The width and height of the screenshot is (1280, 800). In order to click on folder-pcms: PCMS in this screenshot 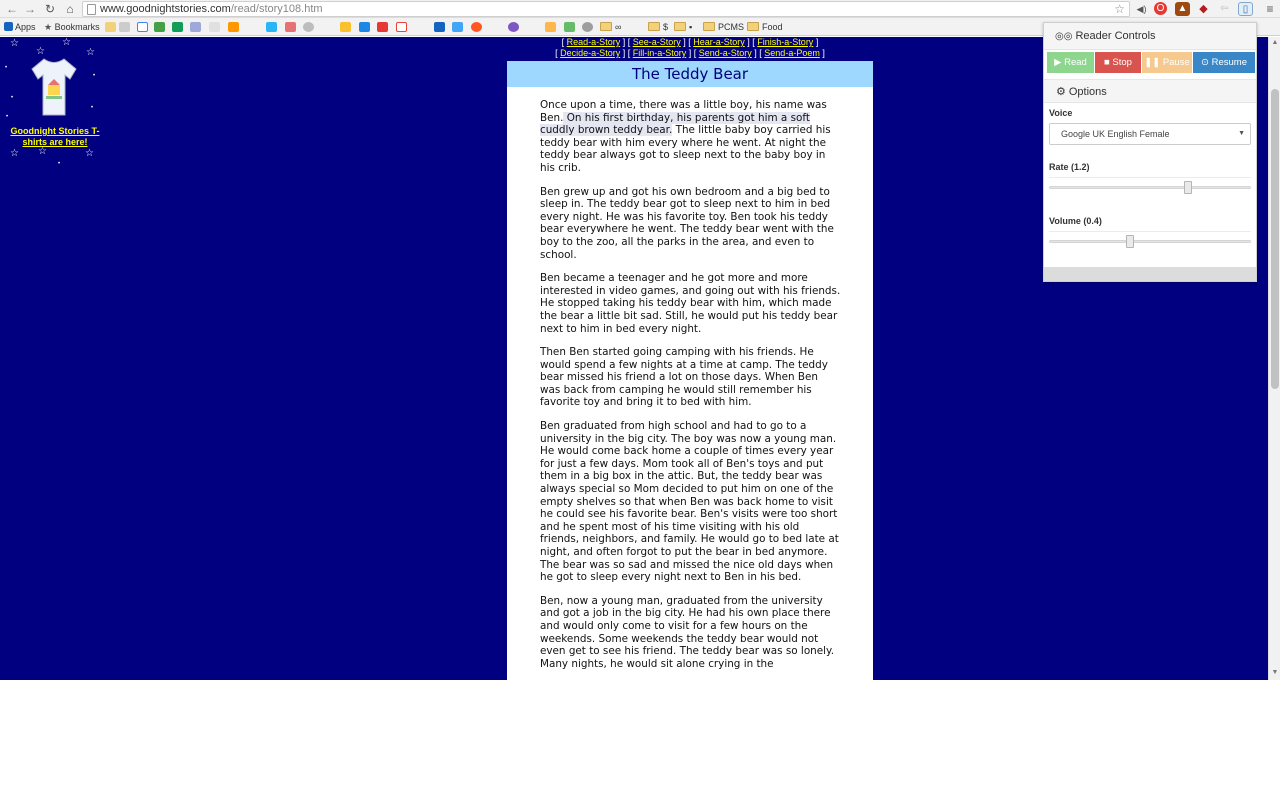, I will do `click(723, 27)`.